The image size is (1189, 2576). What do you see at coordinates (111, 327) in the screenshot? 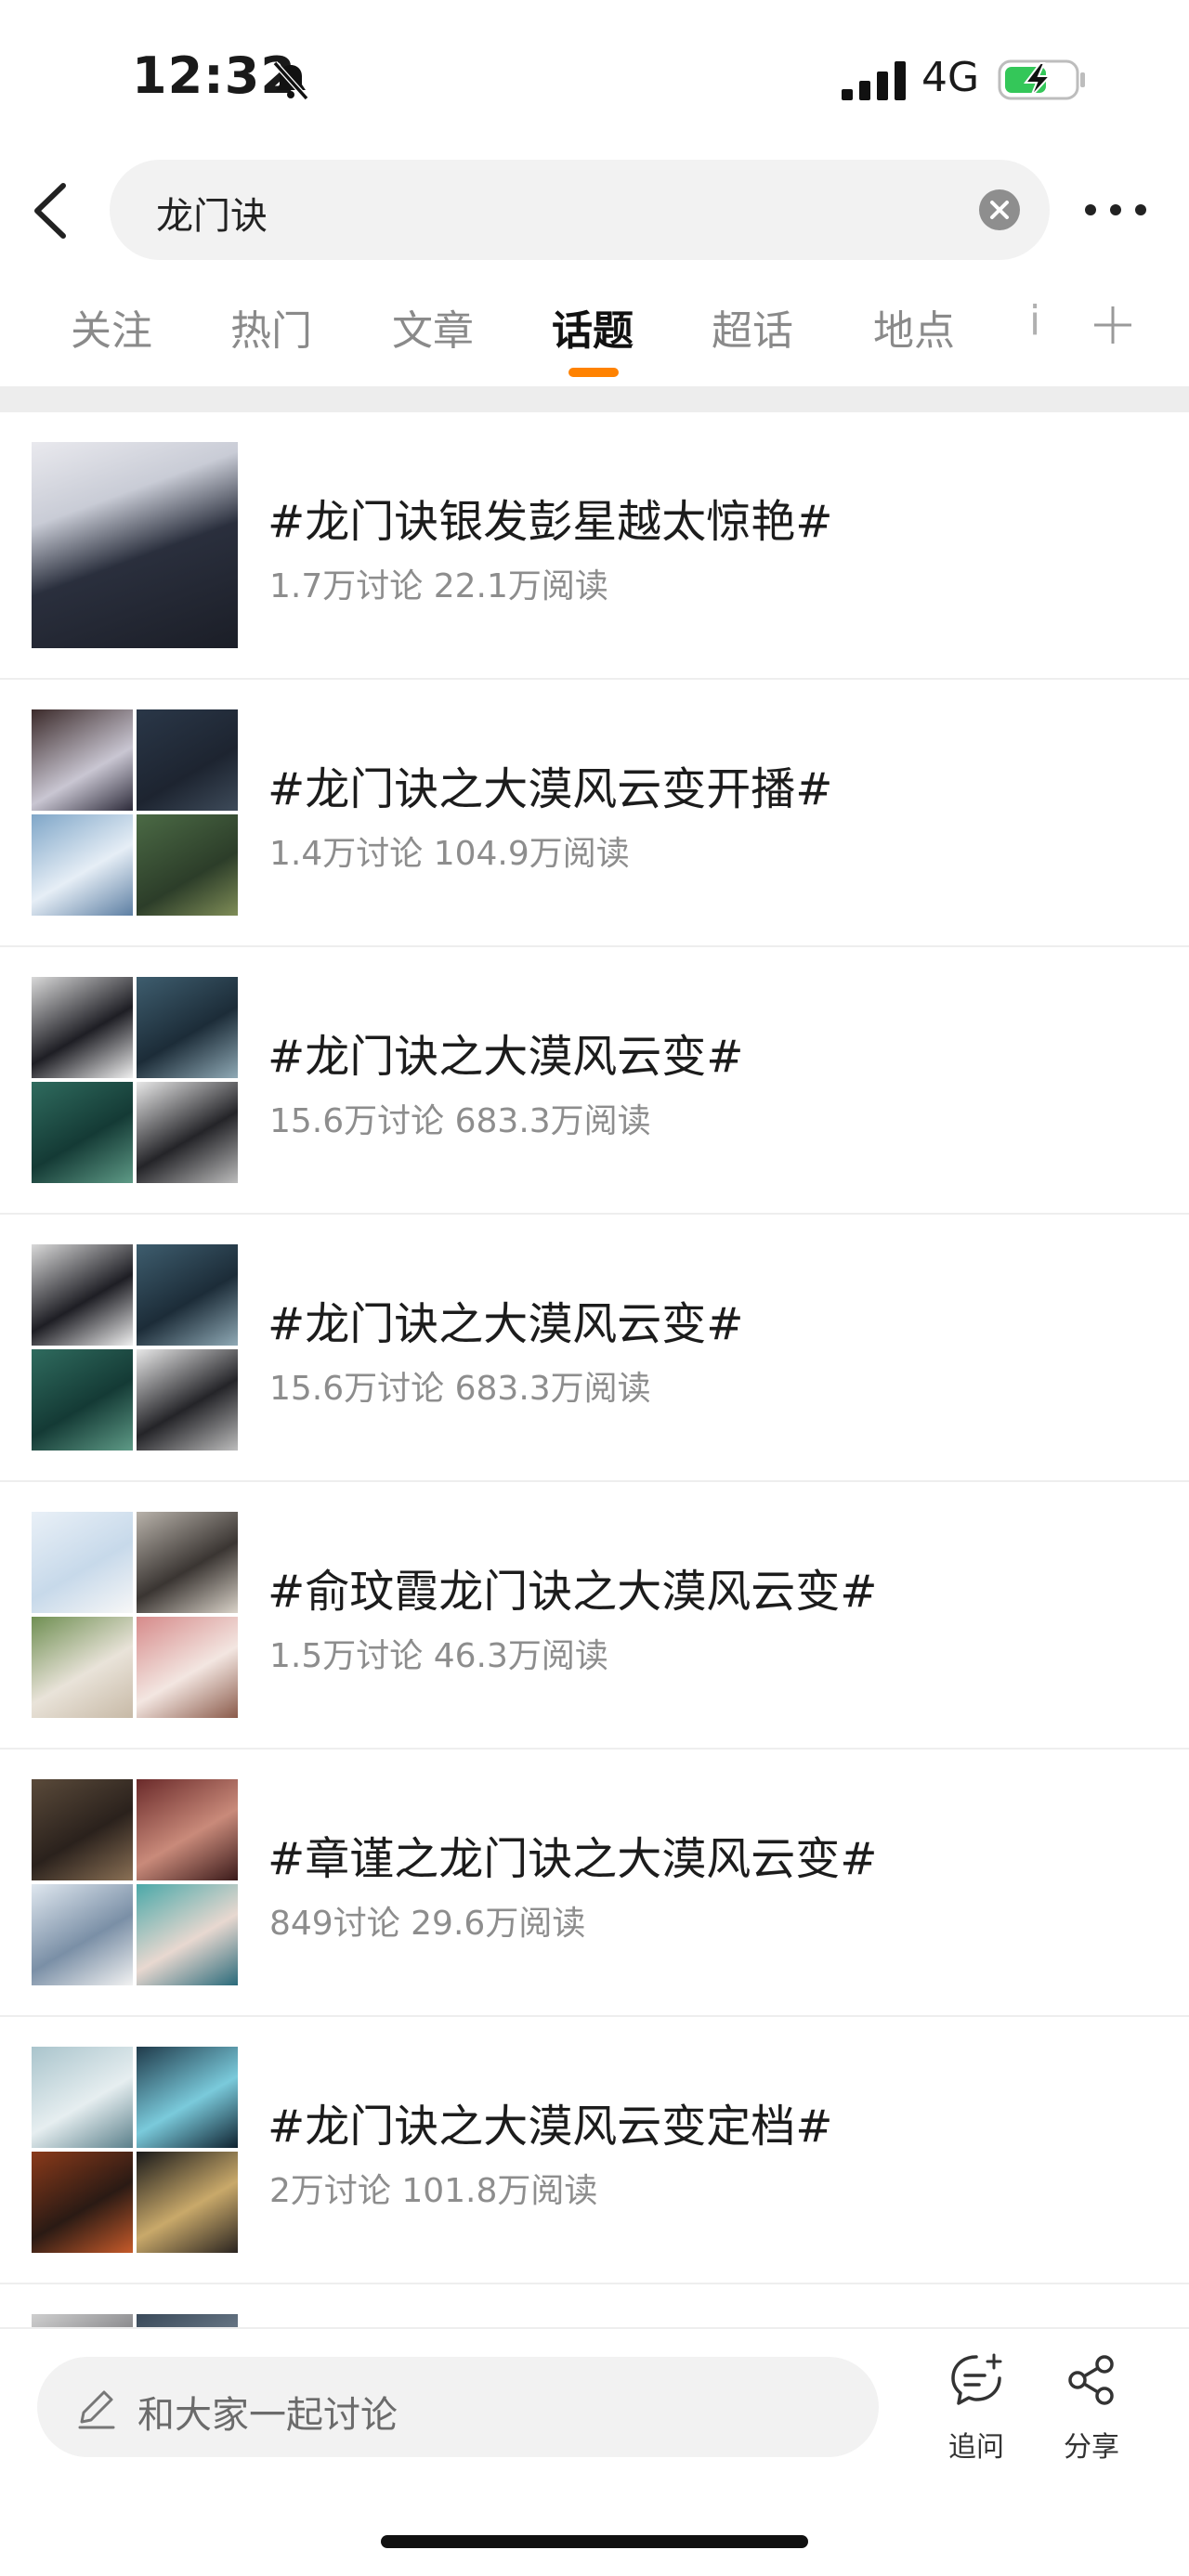
I see `tab-following: 关注` at bounding box center [111, 327].